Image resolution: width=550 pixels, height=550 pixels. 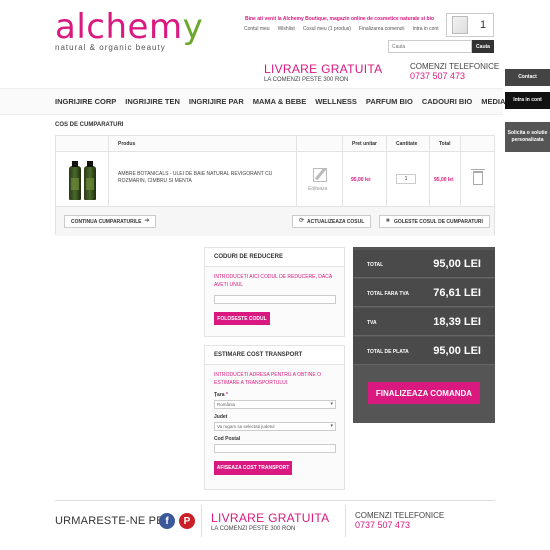 I want to click on search-button: Cauta, so click(x=483, y=46).